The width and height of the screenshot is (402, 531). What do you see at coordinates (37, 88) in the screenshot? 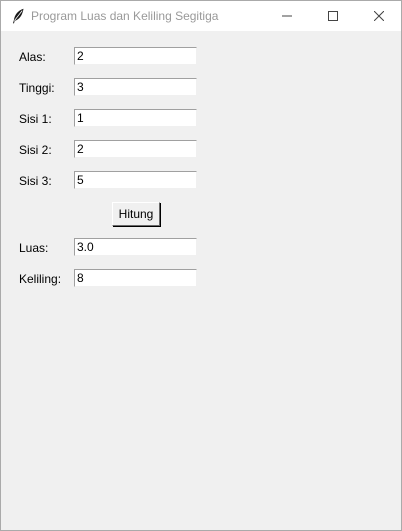
I see `tinggi-label: Tinggi:` at bounding box center [37, 88].